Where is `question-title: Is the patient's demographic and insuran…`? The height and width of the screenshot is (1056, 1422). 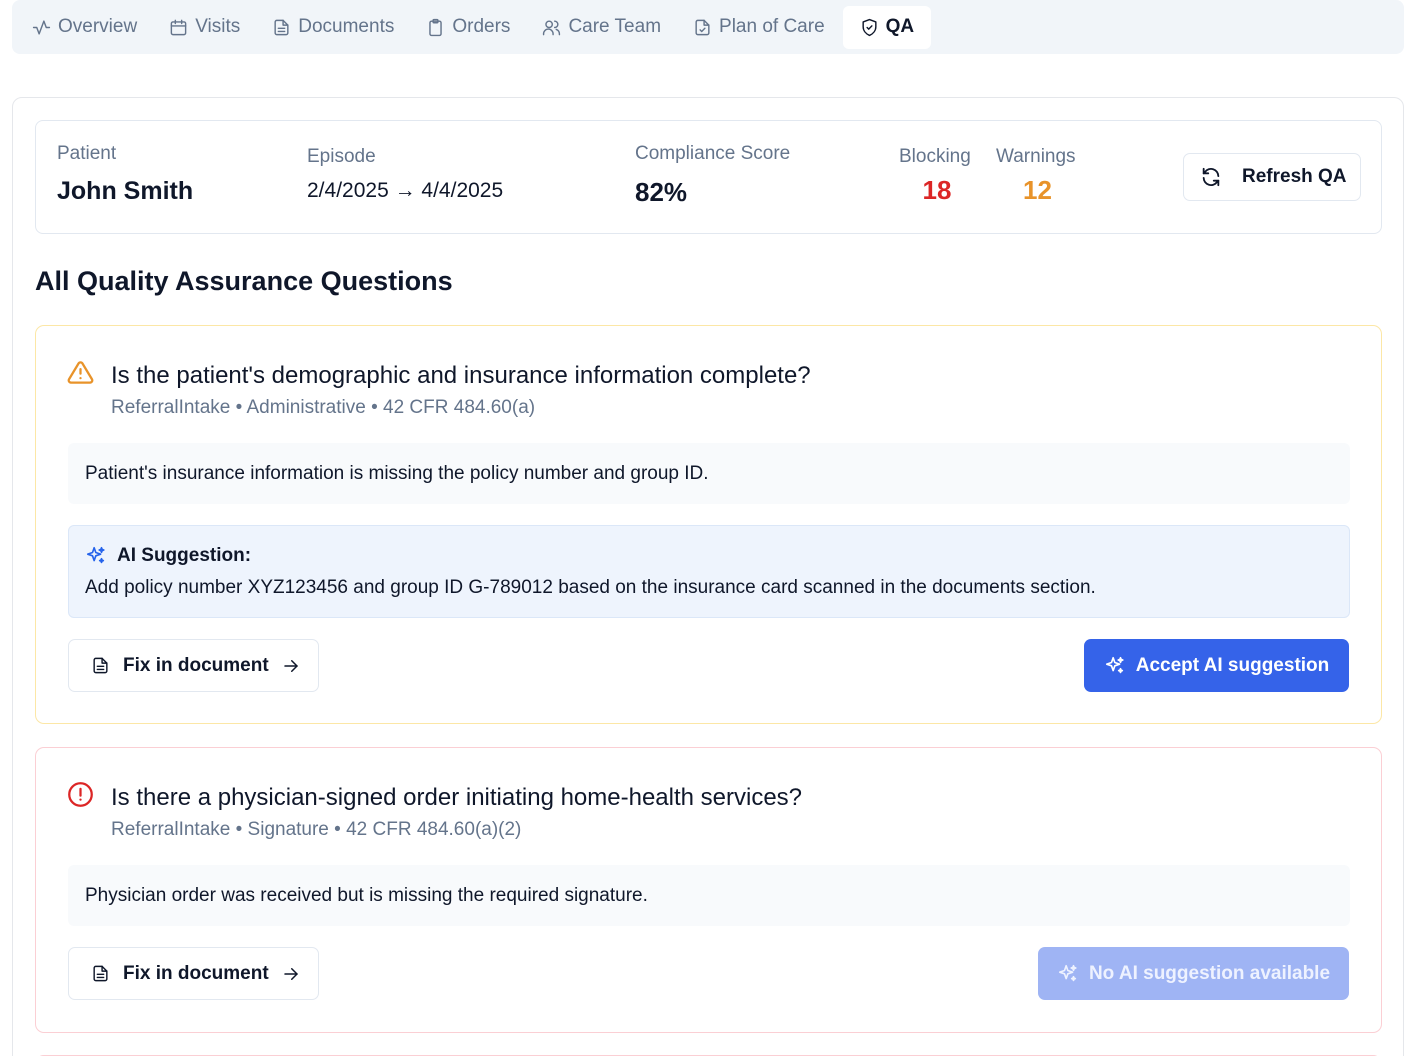 question-title: Is the patient's demographic and insuran… is located at coordinates (461, 375).